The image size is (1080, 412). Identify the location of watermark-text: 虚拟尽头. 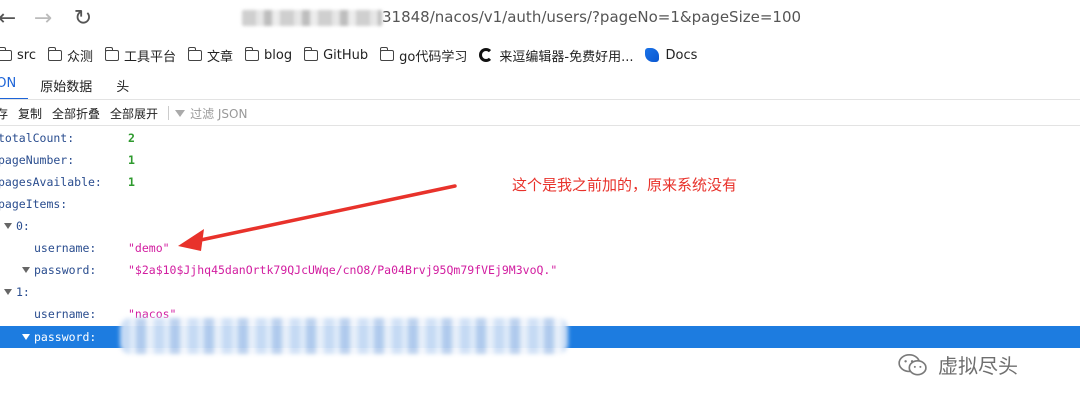
(978, 366).